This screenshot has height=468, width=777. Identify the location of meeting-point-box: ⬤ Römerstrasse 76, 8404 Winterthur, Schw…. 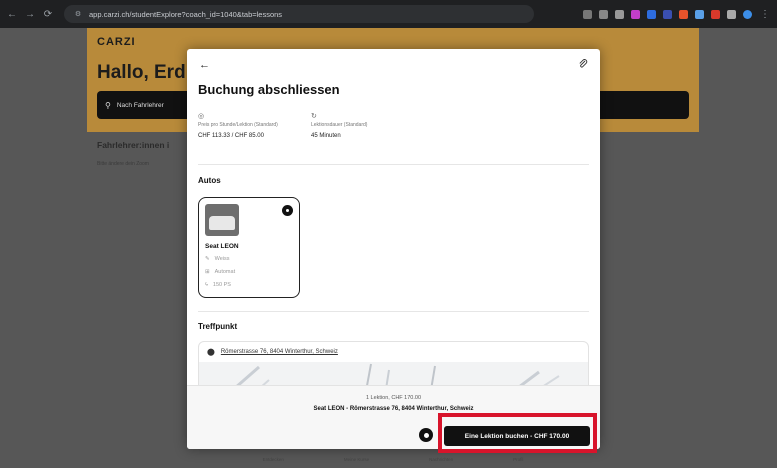
(393, 363).